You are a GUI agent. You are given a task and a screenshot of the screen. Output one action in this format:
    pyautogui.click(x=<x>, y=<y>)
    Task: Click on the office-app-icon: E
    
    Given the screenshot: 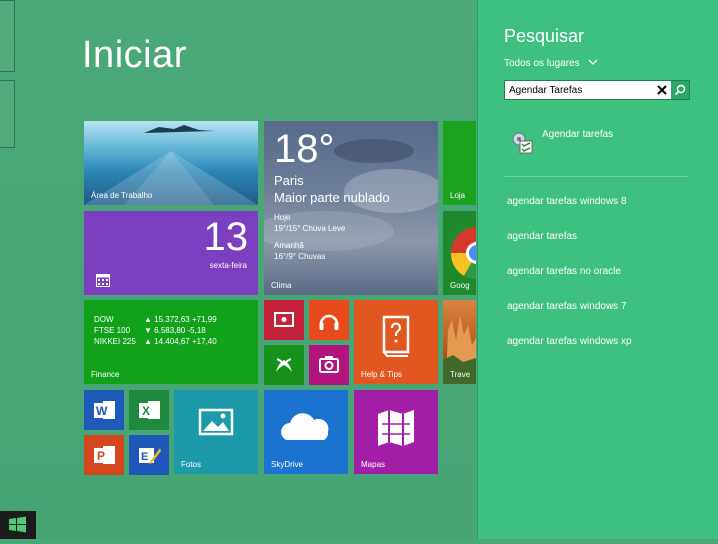 What is the action you would take?
    pyautogui.click(x=150, y=456)
    